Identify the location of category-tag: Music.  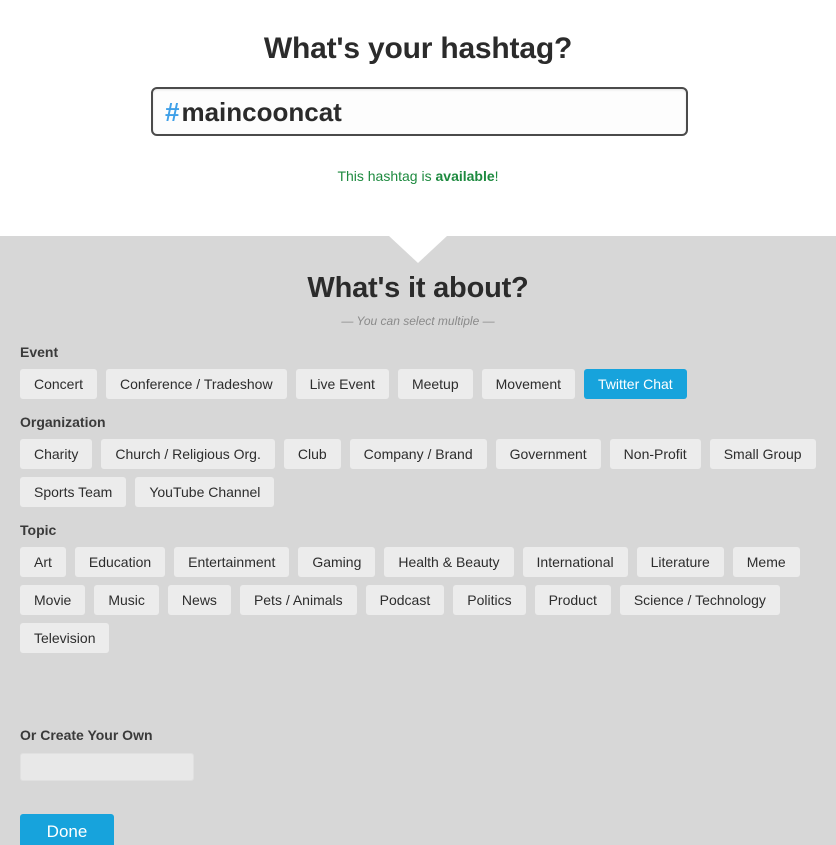
(126, 600).